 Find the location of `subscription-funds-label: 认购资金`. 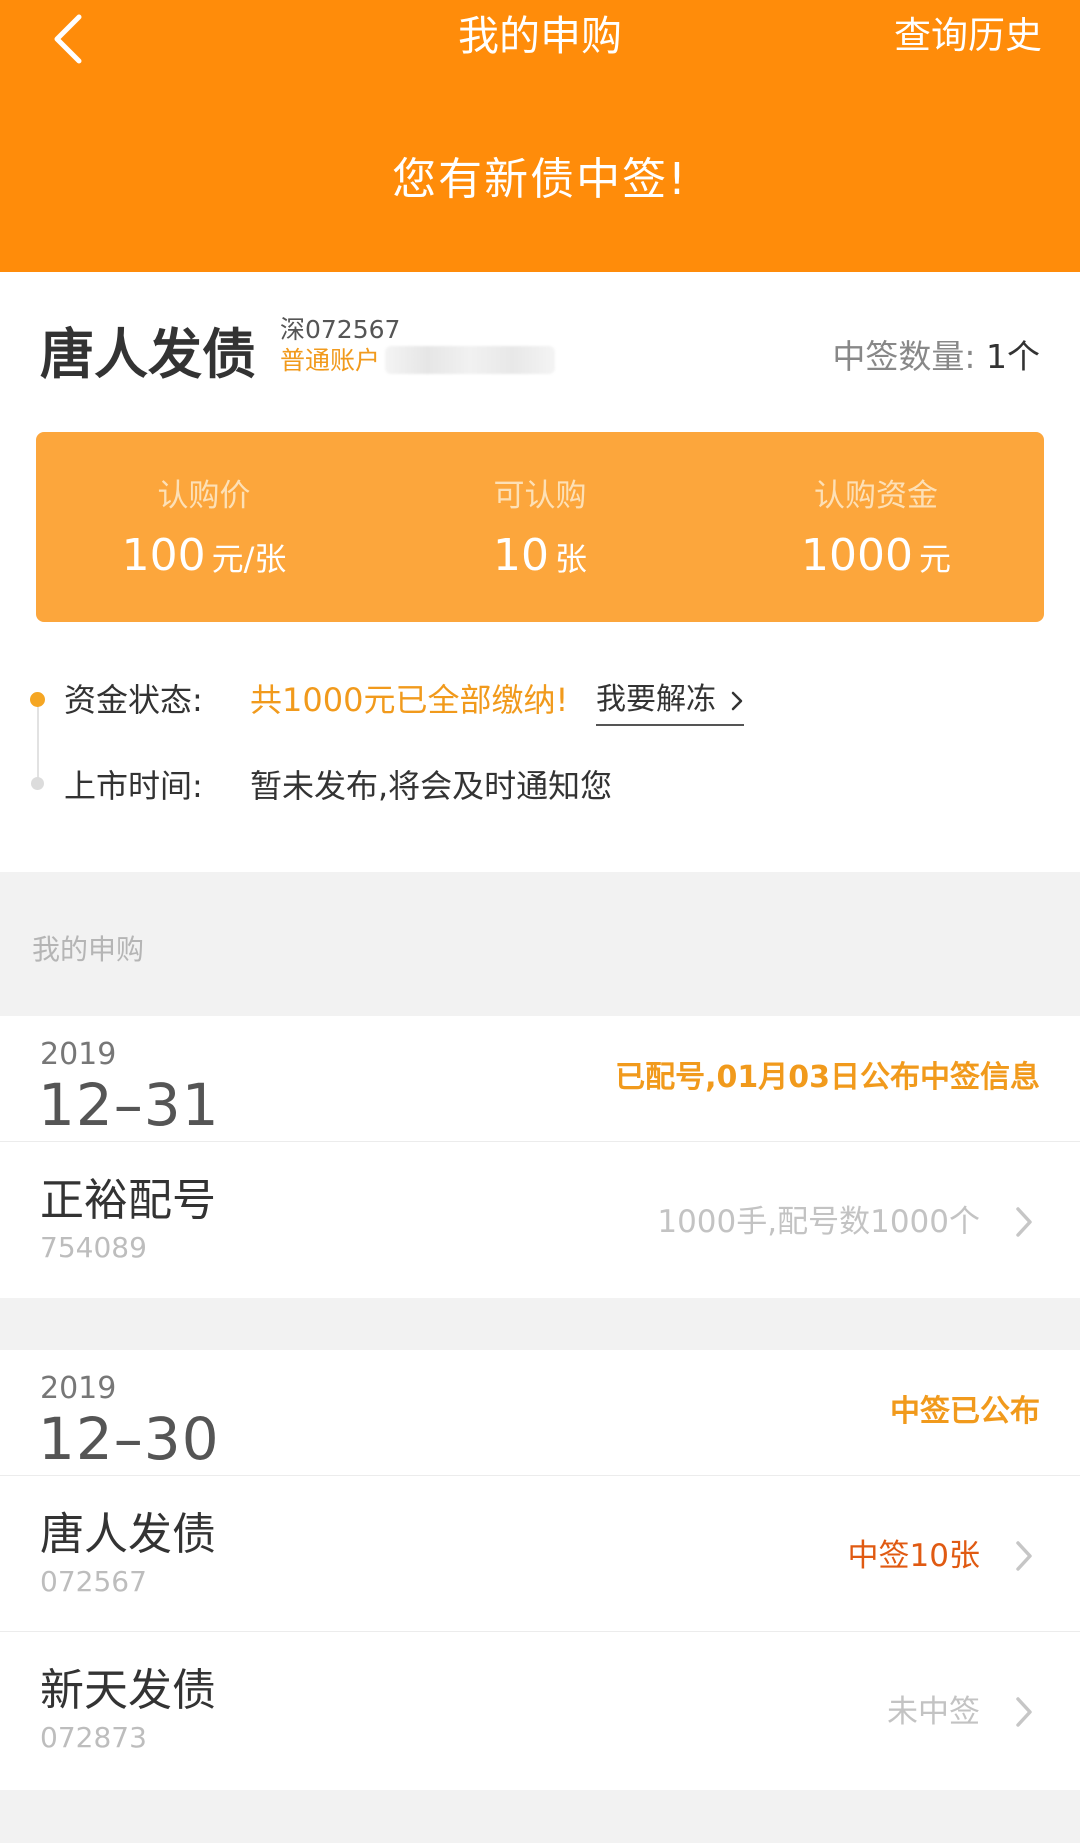

subscription-funds-label: 认购资金 is located at coordinates (876, 496).